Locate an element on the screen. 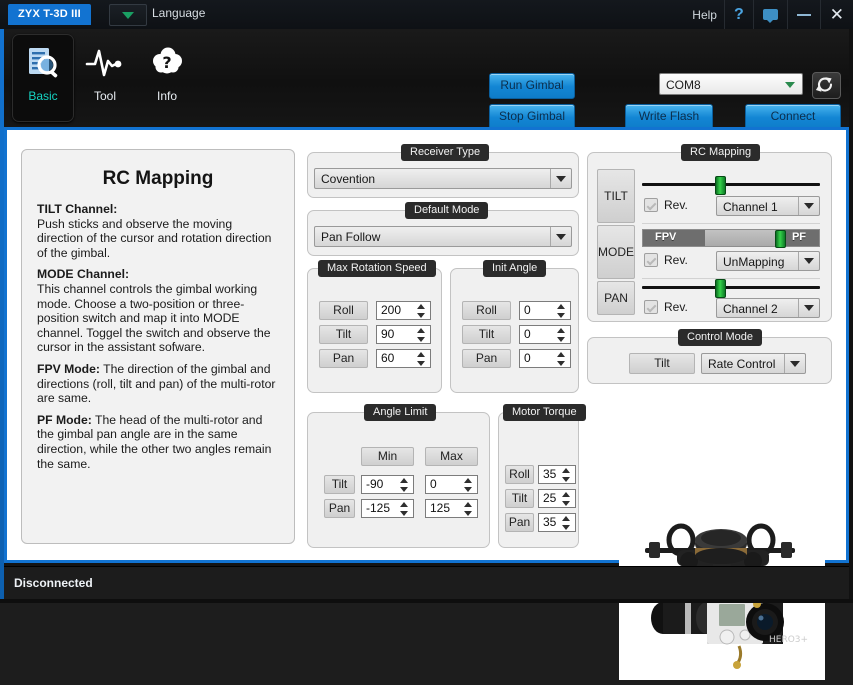 This screenshot has width=853, height=685. init-roll-input: 0 is located at coordinates (545, 310).